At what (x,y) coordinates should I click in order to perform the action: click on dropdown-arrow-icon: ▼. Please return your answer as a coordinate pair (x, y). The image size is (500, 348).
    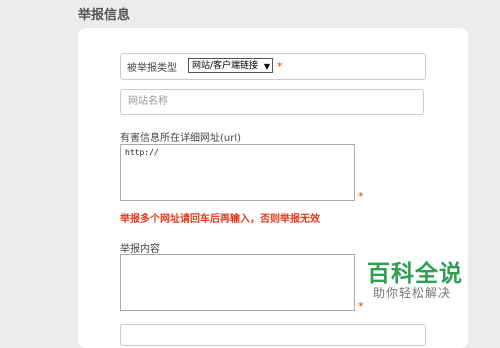
    Looking at the image, I should click on (266, 66).